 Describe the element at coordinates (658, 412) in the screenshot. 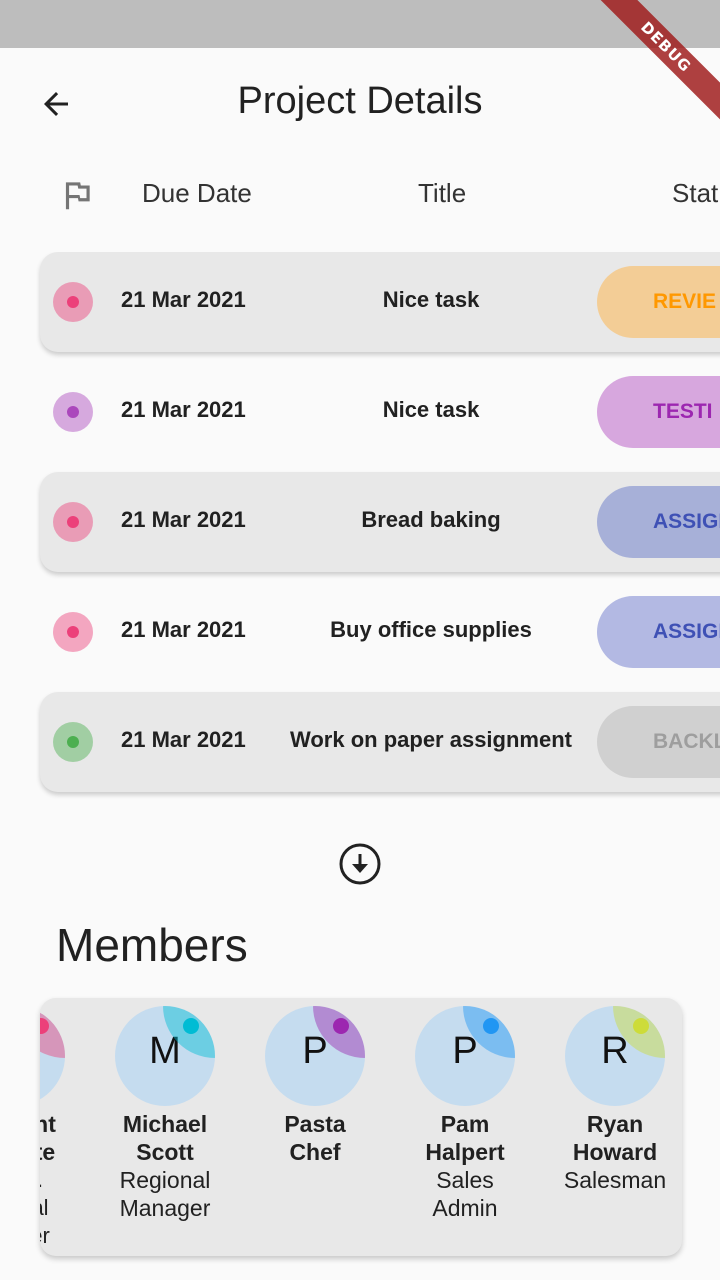

I see `task-status-badge: TESTI` at that location.